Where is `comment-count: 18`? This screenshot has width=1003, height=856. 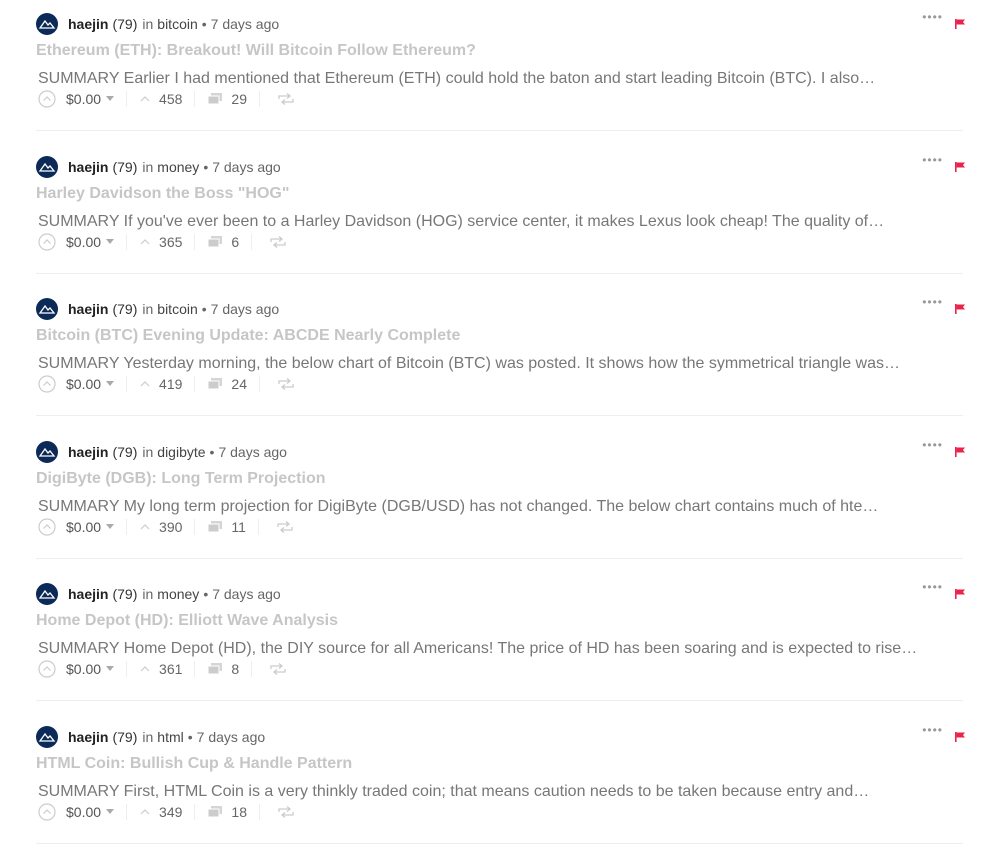
comment-count: 18 is located at coordinates (239, 812).